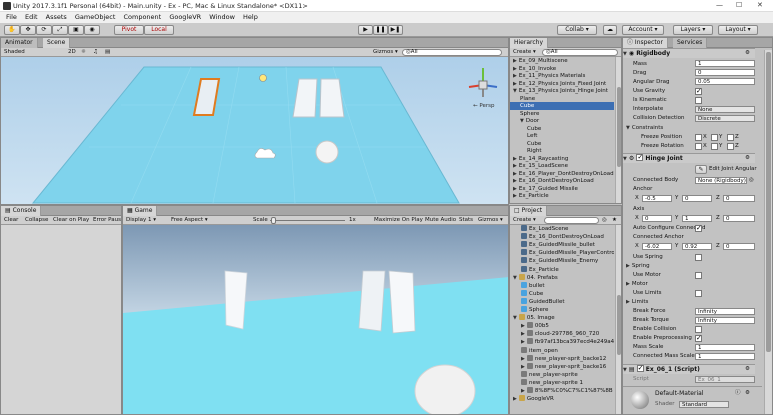 The width and height of the screenshot is (773, 415). I want to click on scale-slider-handle, so click(273, 220).